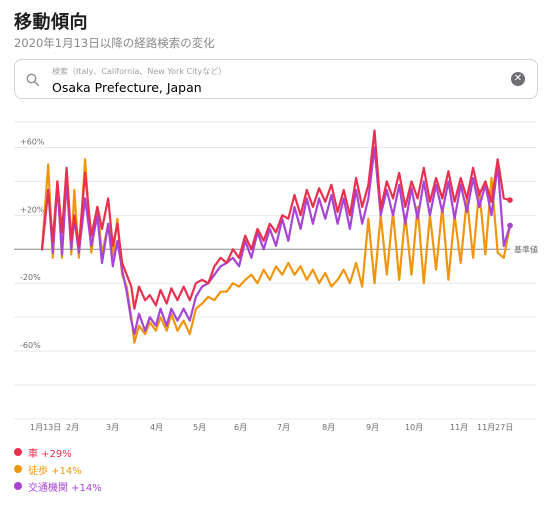 This screenshot has width=550, height=506. What do you see at coordinates (32, 141) in the screenshot?
I see `y-tick-label: +60%` at bounding box center [32, 141].